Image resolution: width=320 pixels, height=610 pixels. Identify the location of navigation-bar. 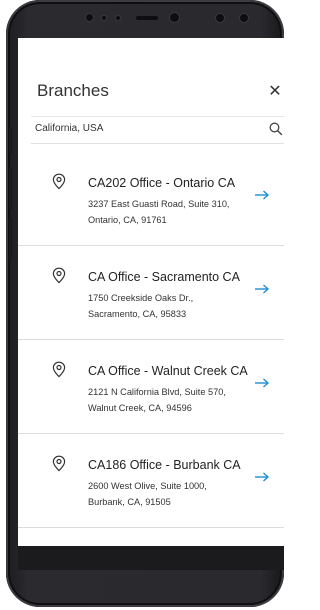
(151, 558).